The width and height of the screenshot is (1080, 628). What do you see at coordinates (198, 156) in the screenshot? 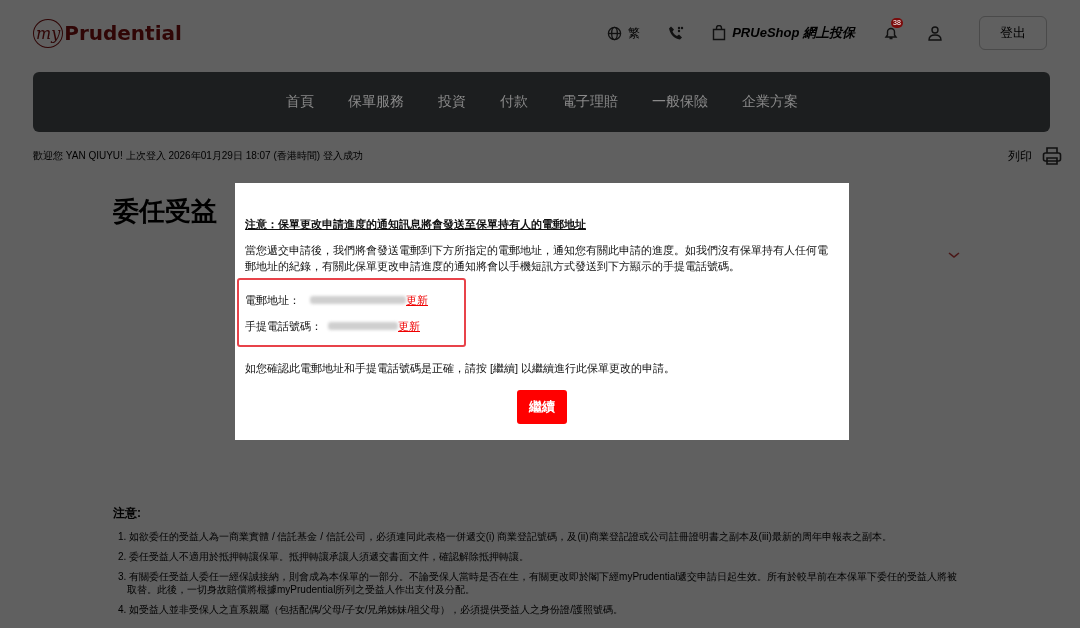
I see `welcome-message: 歡迎您 YAN QIUYU! 上次登入 2026年01月29日 18:07 (香港時間) 登入成功` at bounding box center [198, 156].